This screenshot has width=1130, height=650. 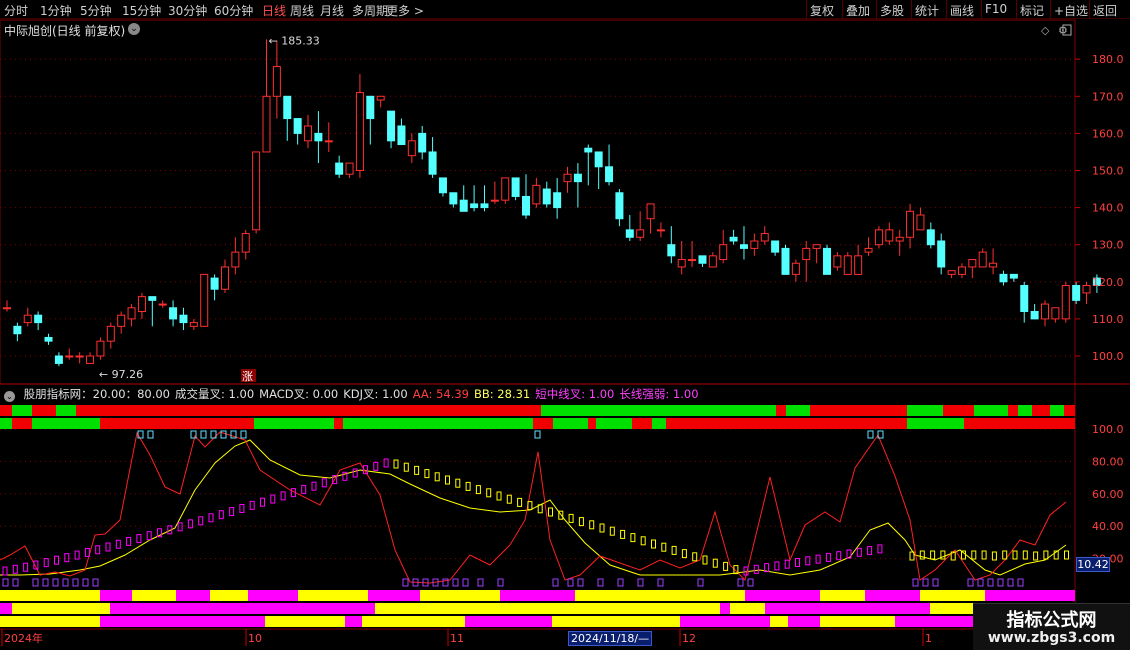 What do you see at coordinates (1051, 620) in the screenshot?
I see `watermark-title: 指标公式网` at bounding box center [1051, 620].